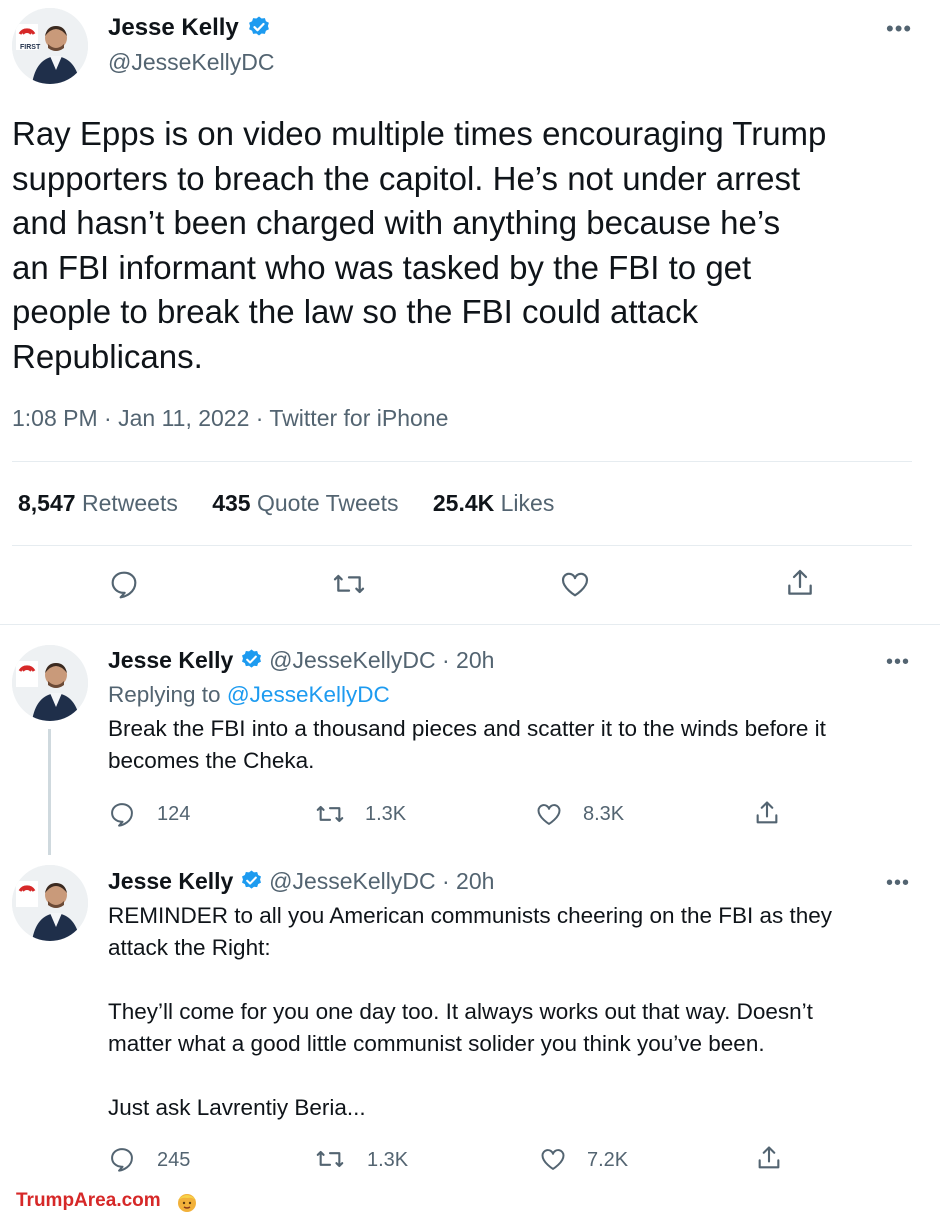 Image resolution: width=940 pixels, height=1215 pixels. What do you see at coordinates (189, 947) in the screenshot?
I see `tweet-text-line: attack the Right:` at bounding box center [189, 947].